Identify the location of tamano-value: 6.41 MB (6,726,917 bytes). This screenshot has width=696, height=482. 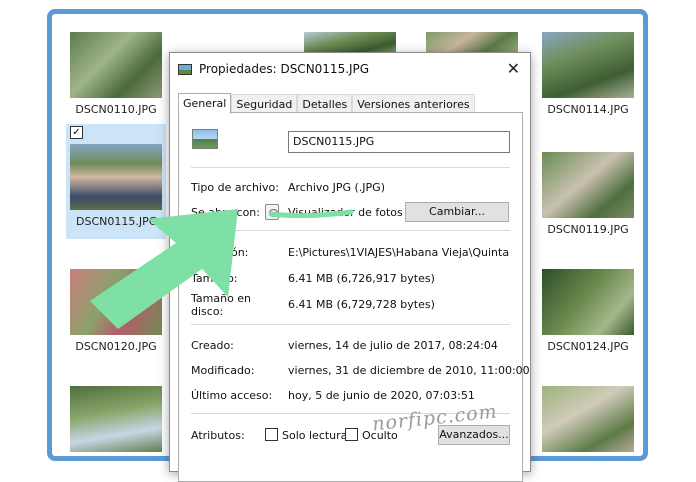
(361, 278).